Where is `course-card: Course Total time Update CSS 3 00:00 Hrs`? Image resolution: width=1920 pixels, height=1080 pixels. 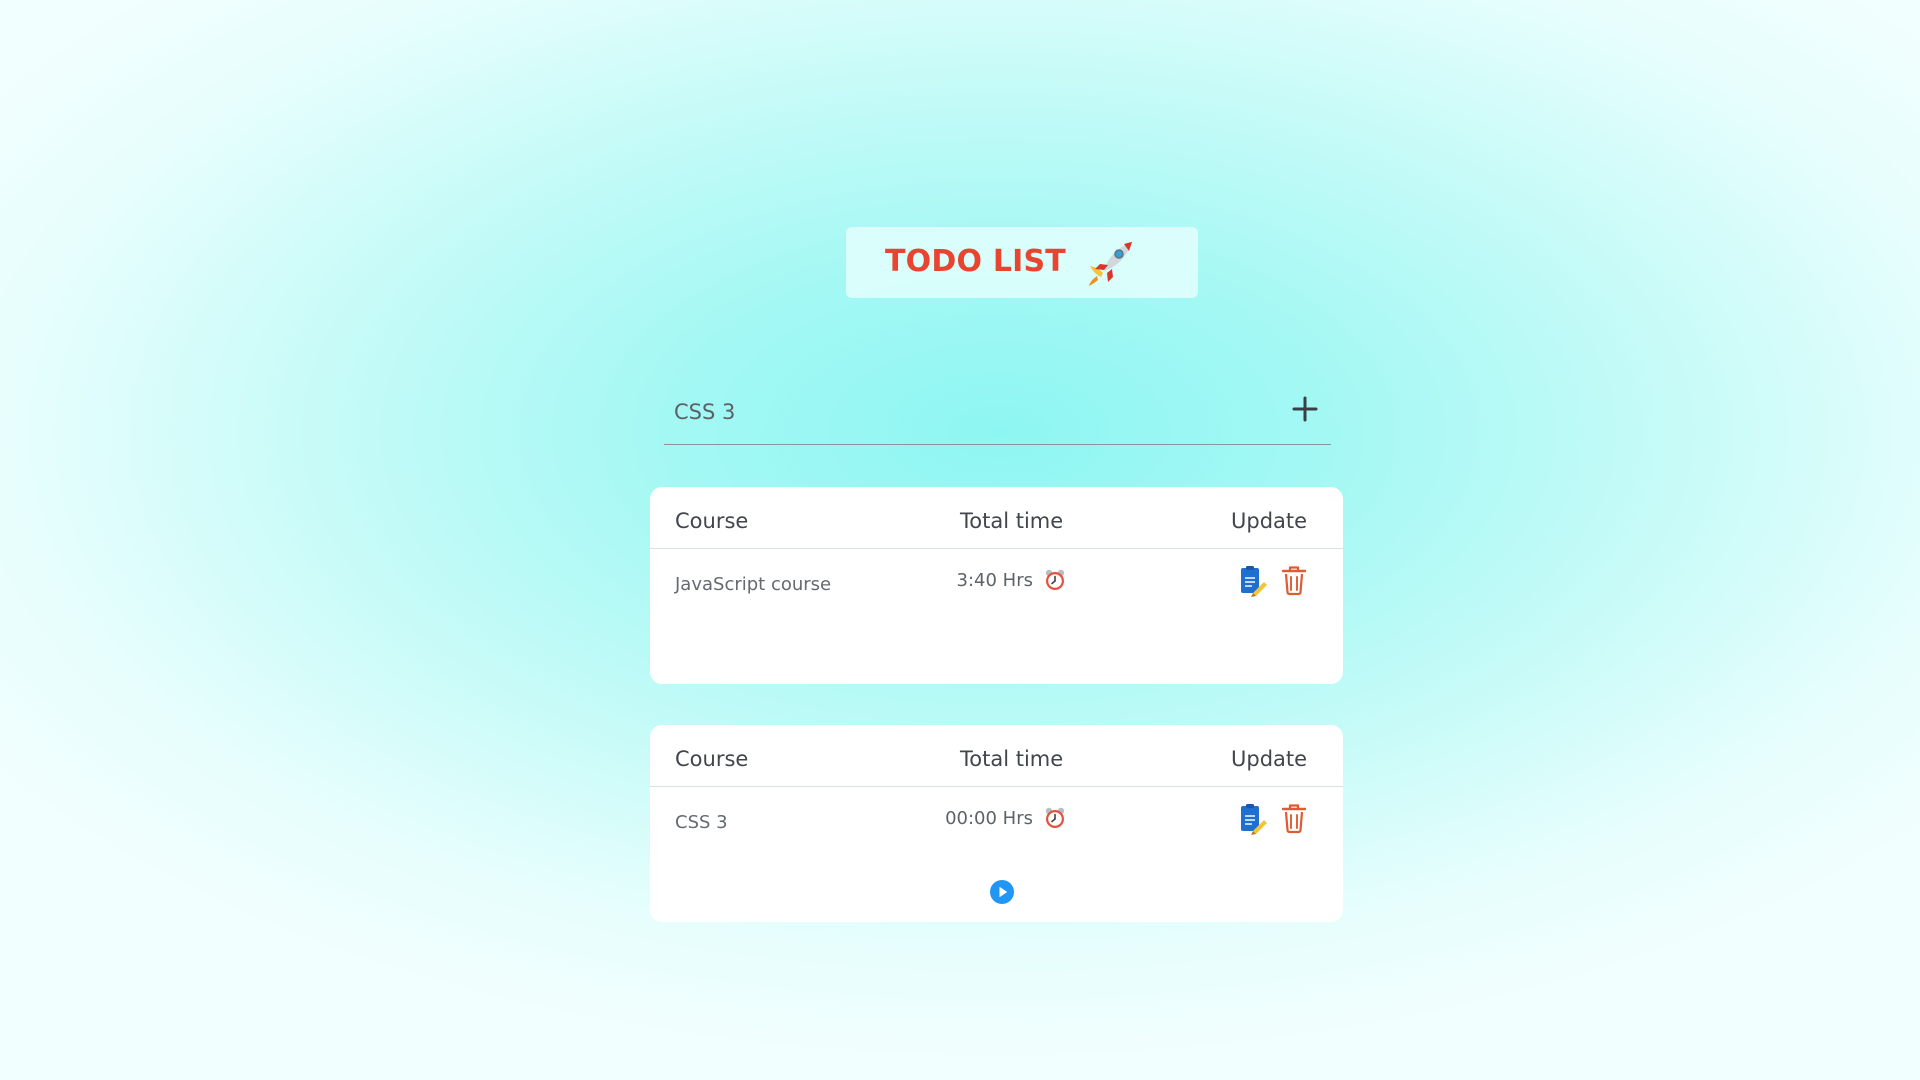
course-card: Course Total time Update CSS 3 00:00 Hrs is located at coordinates (996, 823).